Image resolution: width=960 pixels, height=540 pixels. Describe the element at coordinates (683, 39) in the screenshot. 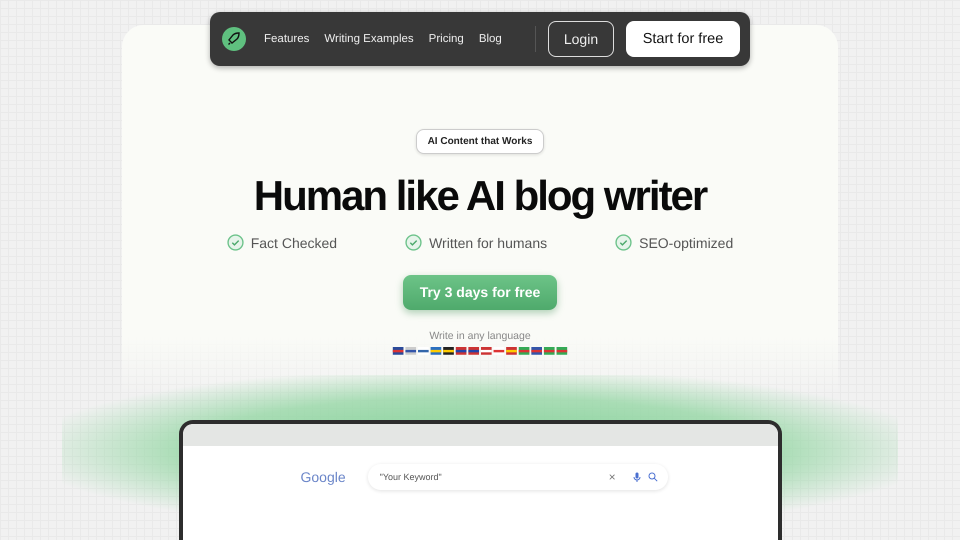

I see `start-for-free-button: Start for free` at that location.